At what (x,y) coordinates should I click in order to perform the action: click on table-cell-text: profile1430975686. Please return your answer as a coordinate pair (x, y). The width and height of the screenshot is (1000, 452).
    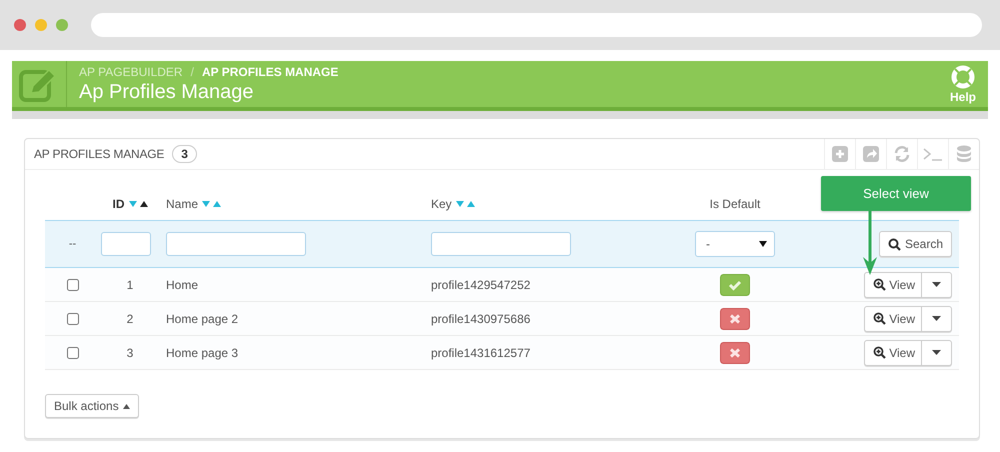
    Looking at the image, I should click on (481, 319).